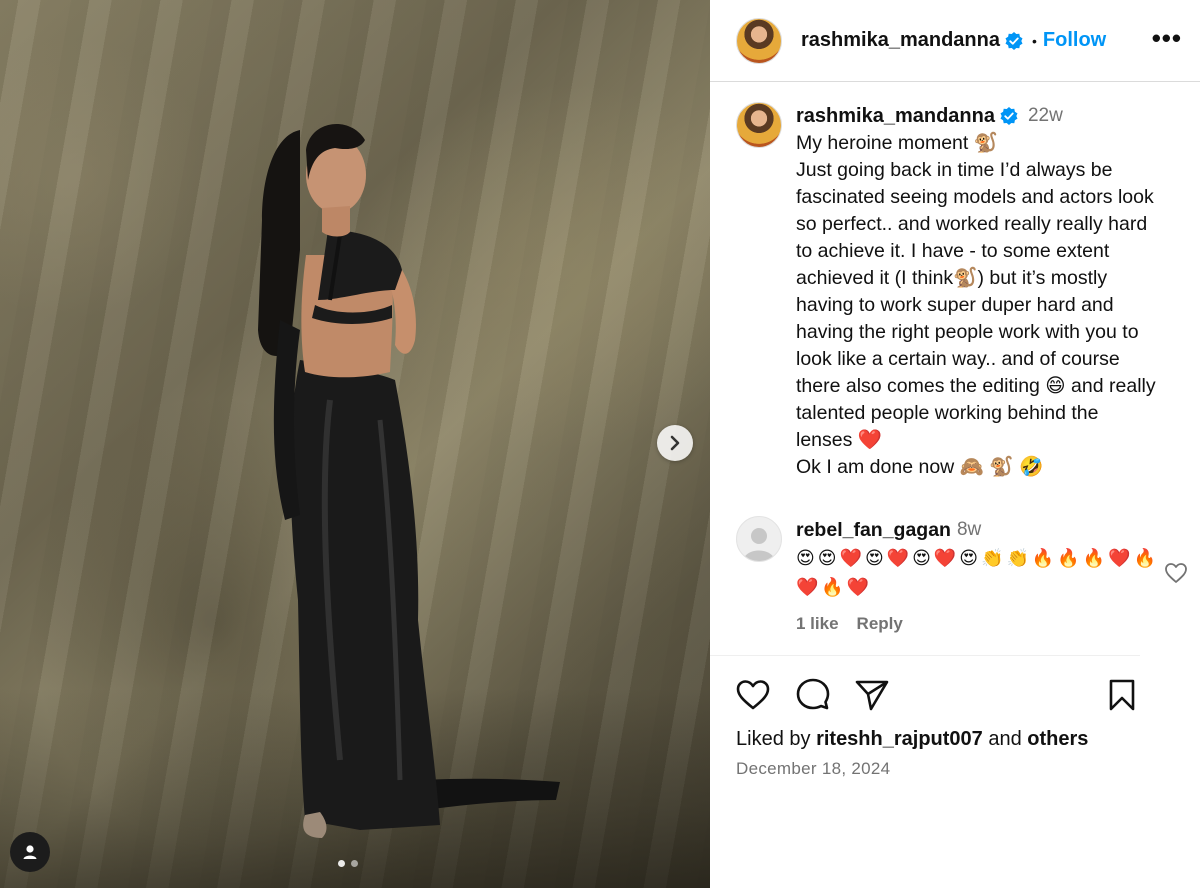 The height and width of the screenshot is (888, 1200). What do you see at coordinates (900, 40) in the screenshot?
I see `author-username: rashmika_mandanna` at bounding box center [900, 40].